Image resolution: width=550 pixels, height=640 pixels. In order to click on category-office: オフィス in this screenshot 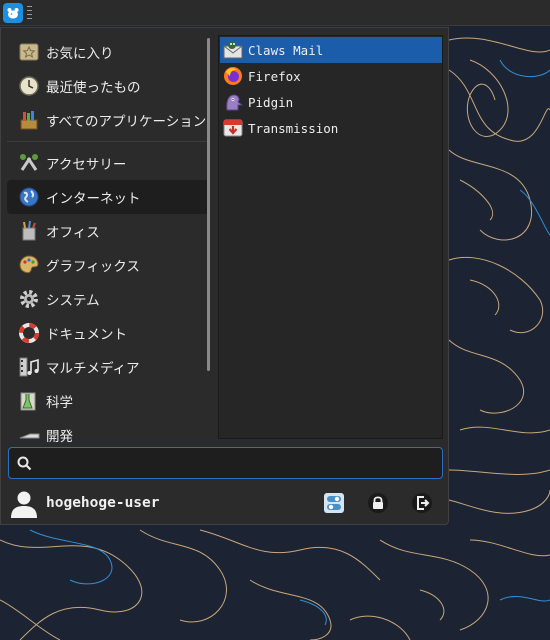, I will do `click(108, 231)`.